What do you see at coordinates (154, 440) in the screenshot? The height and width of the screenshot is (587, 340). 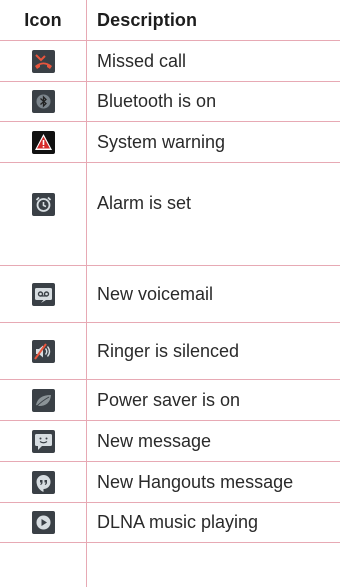 I see `row-label: New message` at bounding box center [154, 440].